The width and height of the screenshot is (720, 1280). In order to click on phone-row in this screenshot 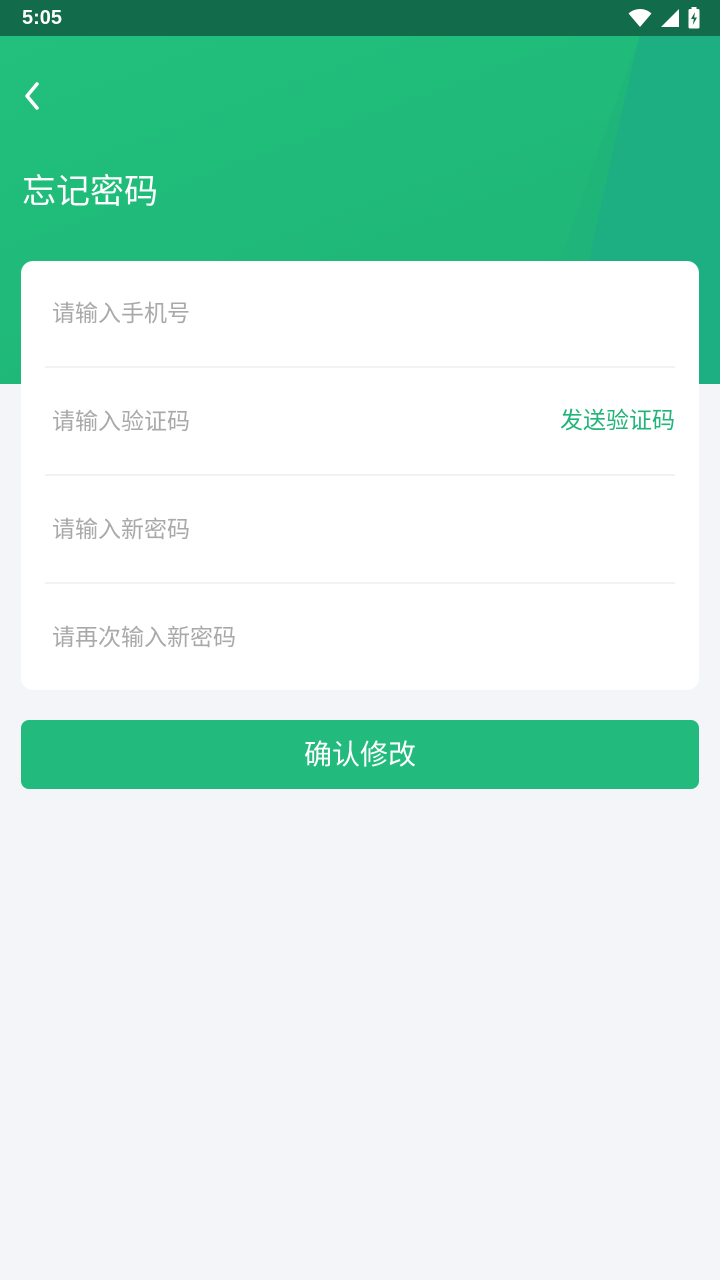, I will do `click(360, 314)`.